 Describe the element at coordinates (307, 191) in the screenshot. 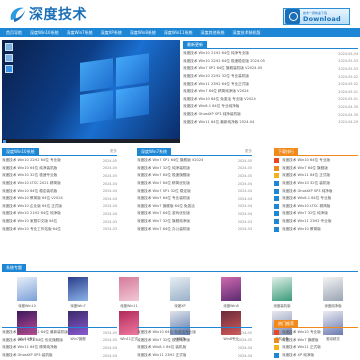

I see `rank-item-title: 深度技术 GhostXP SP3 纯净版` at that location.